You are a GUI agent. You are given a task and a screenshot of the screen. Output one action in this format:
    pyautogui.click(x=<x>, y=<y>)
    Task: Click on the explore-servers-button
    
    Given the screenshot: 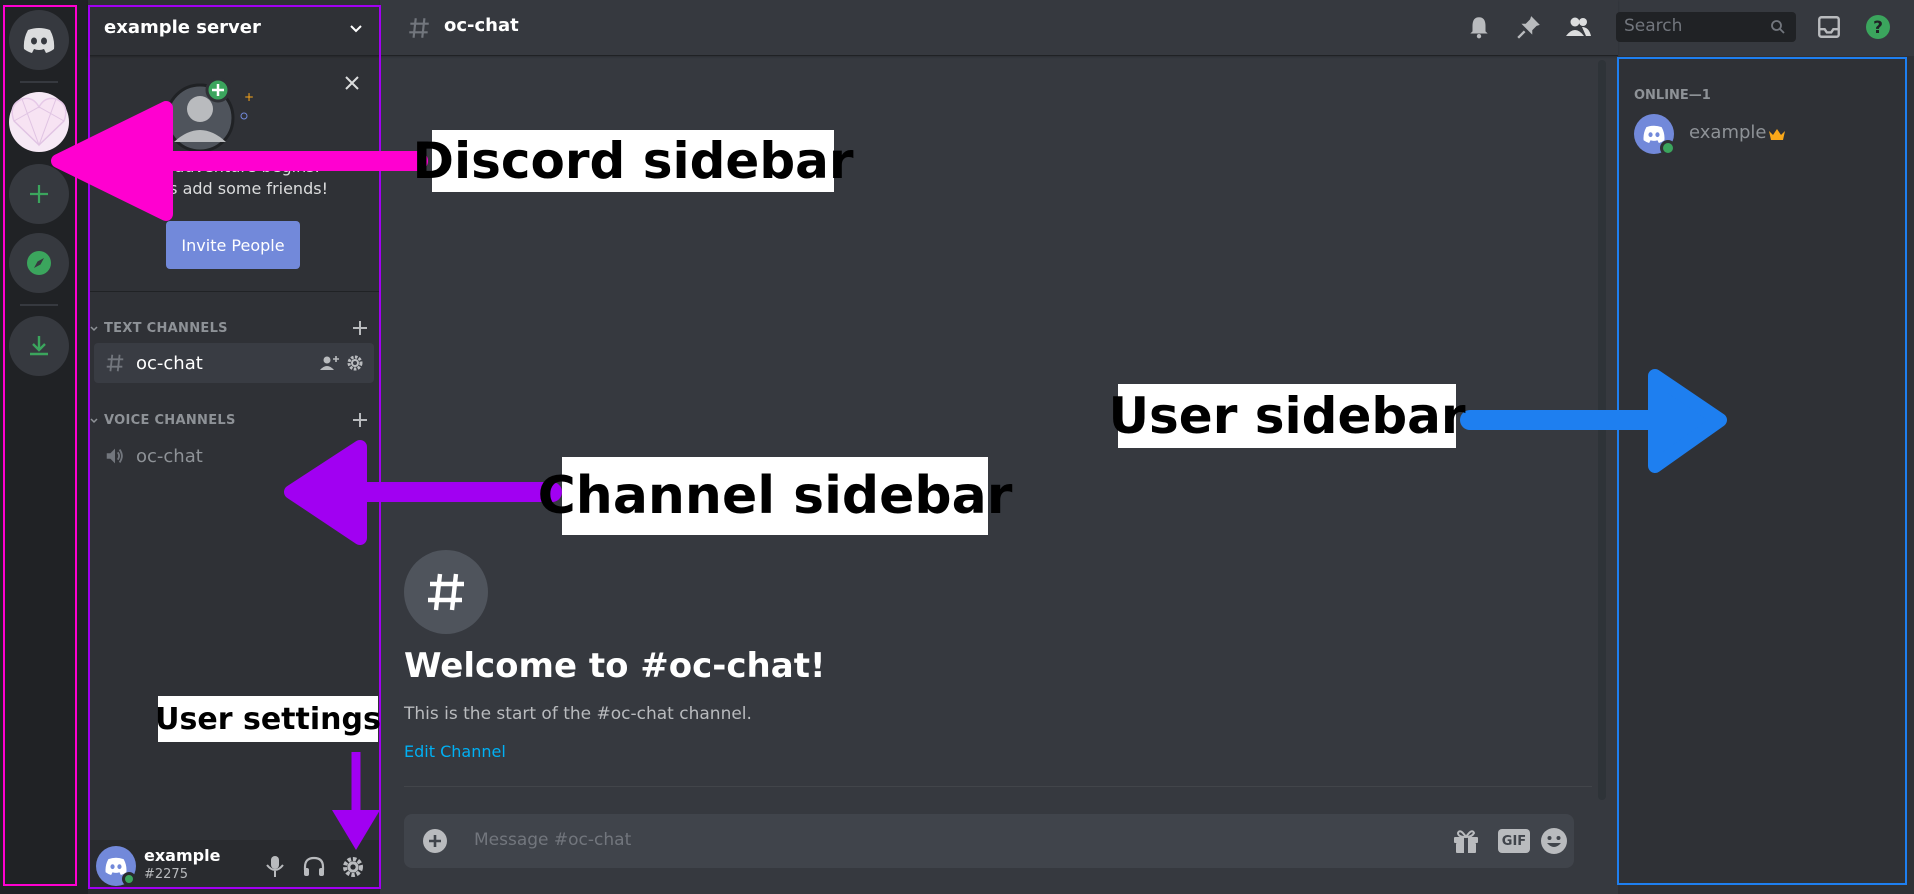 What is the action you would take?
    pyautogui.click(x=39, y=263)
    